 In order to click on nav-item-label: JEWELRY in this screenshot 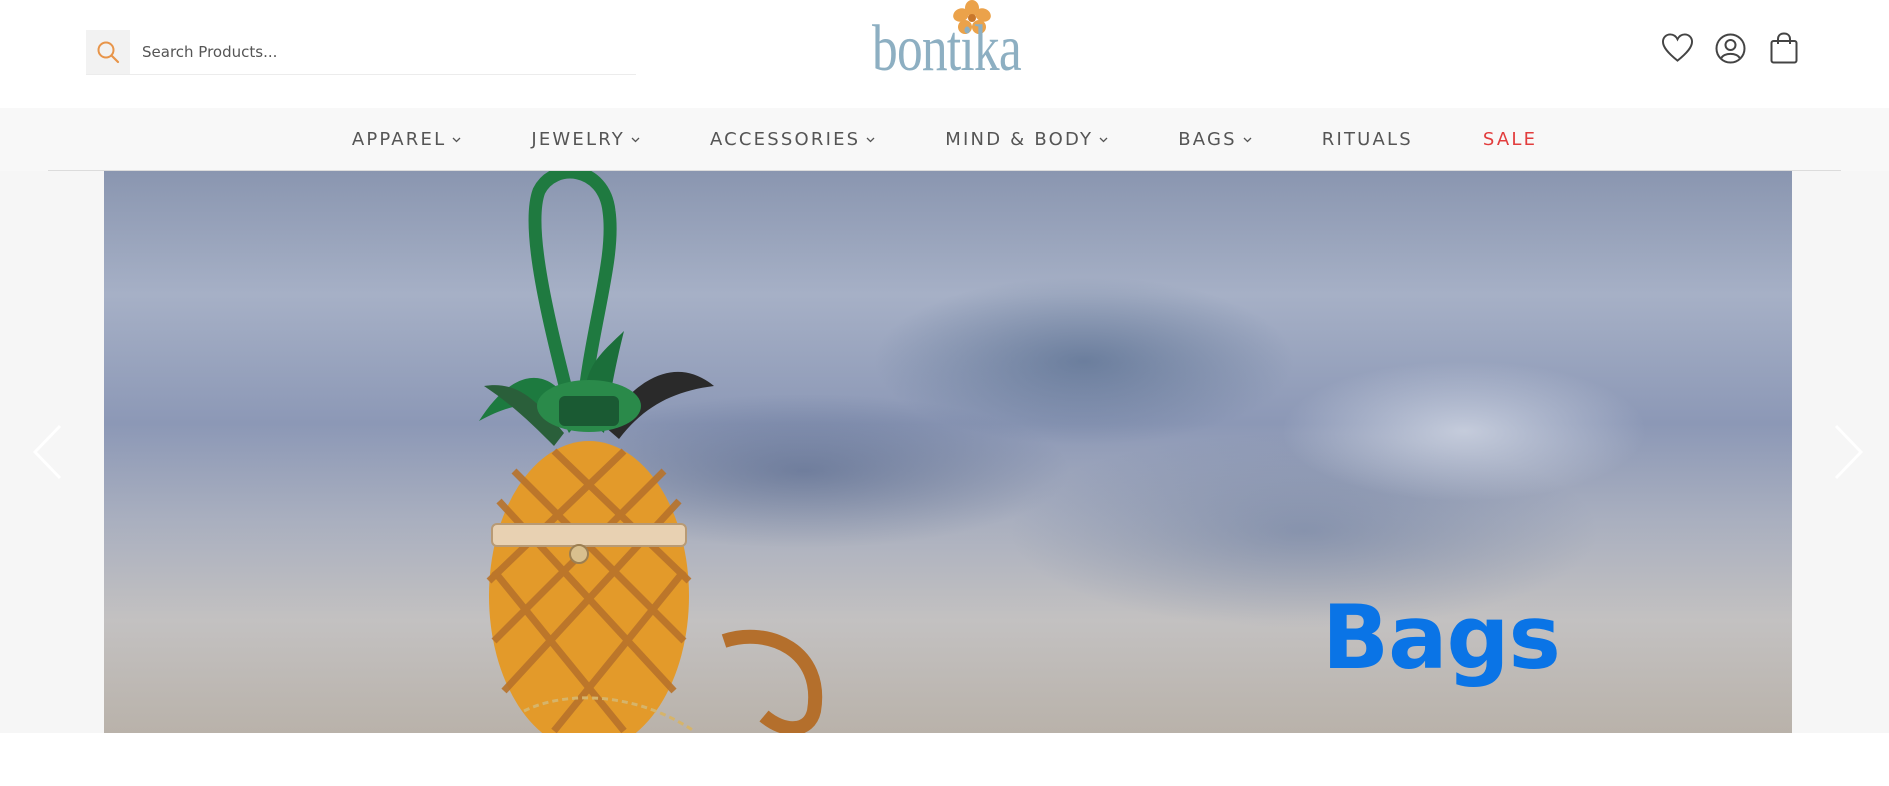, I will do `click(578, 139)`.